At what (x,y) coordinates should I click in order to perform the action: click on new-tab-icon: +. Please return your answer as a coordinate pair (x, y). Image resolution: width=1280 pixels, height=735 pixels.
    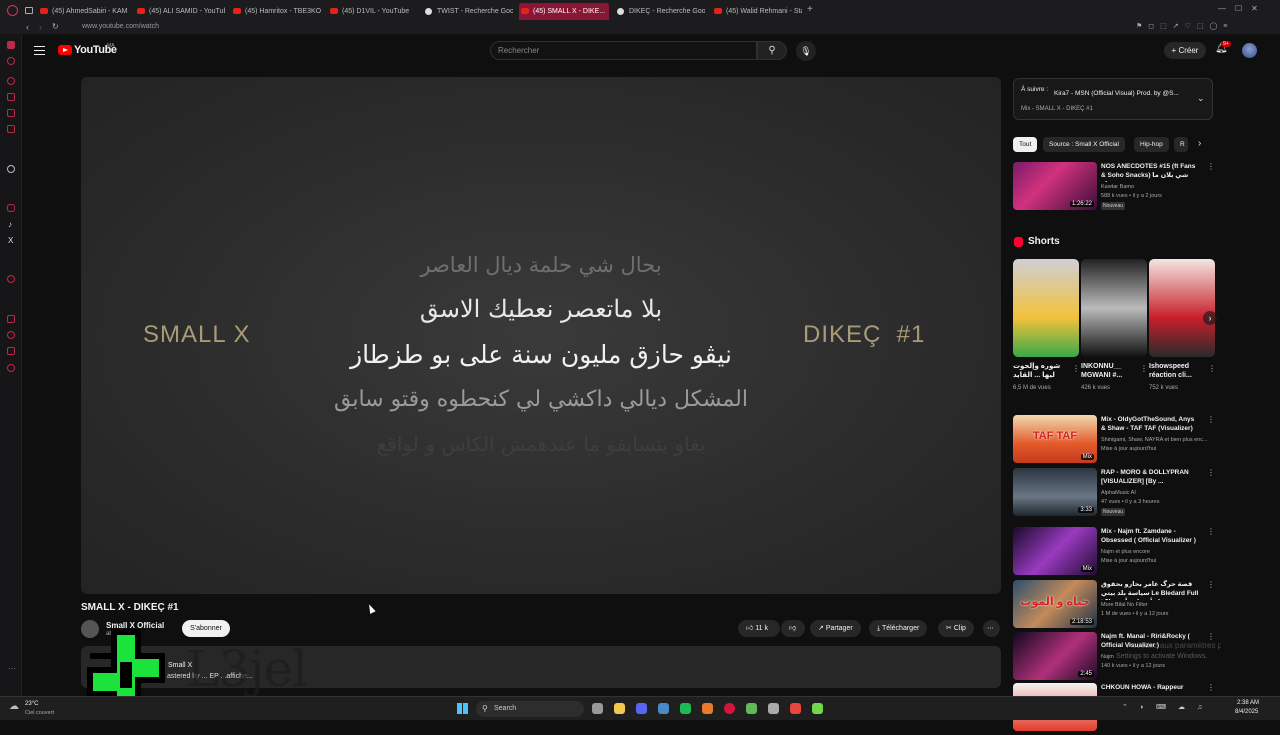
    Looking at the image, I should click on (810, 9).